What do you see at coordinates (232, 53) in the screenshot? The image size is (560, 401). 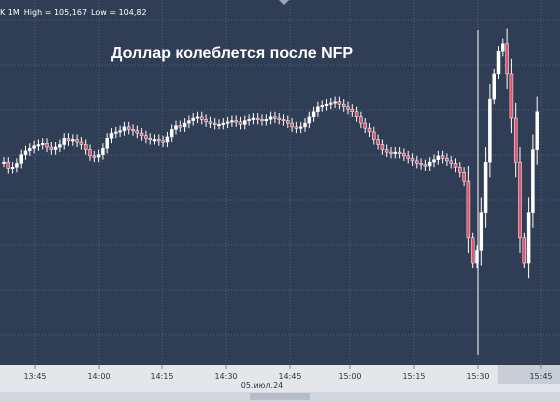 I see `chart-headline: Доллар колеблется после NFP` at bounding box center [232, 53].